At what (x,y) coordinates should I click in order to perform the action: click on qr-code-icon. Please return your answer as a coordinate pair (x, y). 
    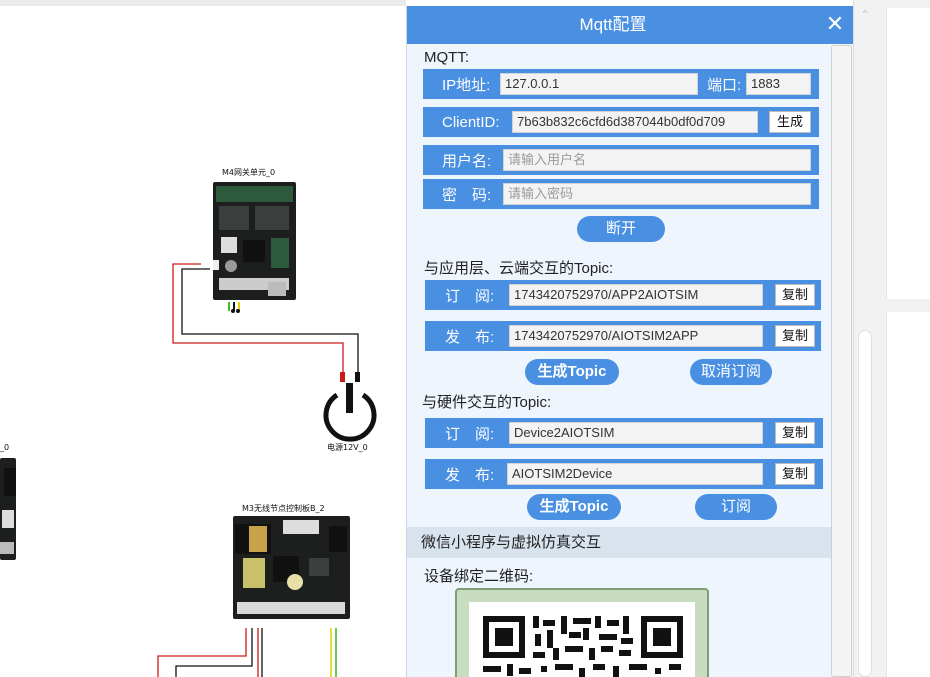
    Looking at the image, I should click on (582, 639).